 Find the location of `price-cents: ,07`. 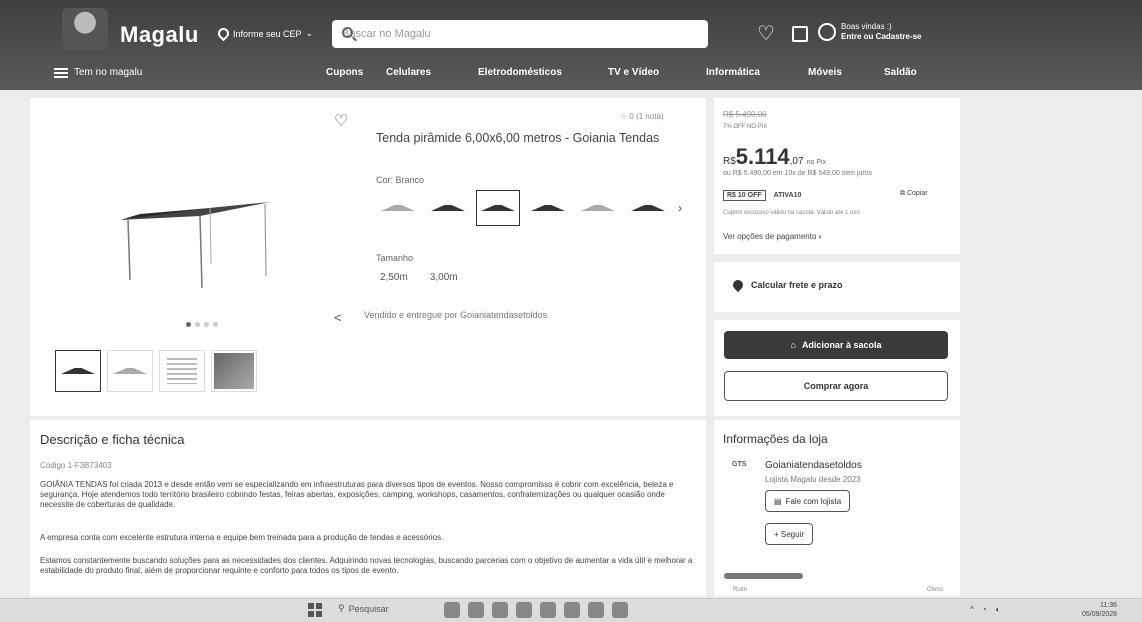

price-cents: ,07 is located at coordinates (796, 161).